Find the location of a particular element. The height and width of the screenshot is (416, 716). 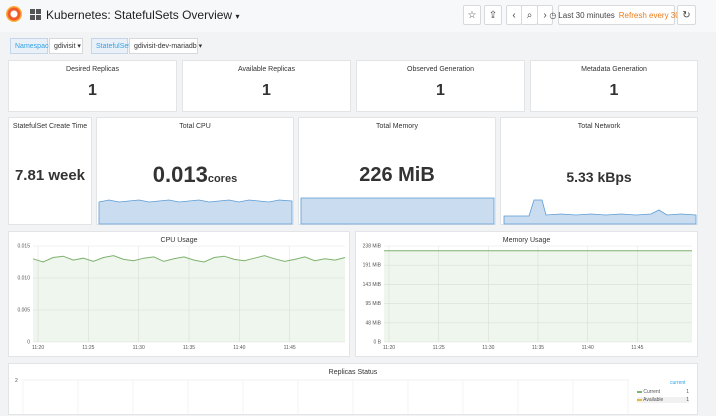

refresh-icon: ↻ is located at coordinates (686, 15).